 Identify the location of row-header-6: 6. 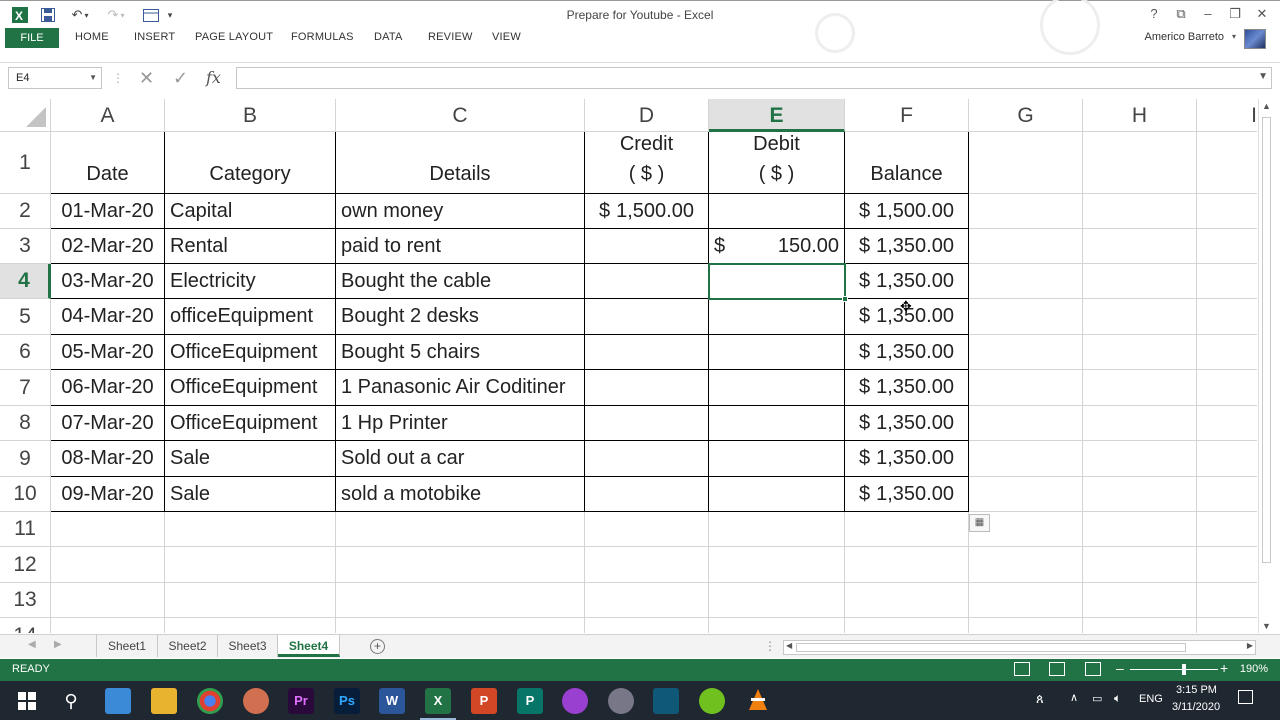
(25, 352).